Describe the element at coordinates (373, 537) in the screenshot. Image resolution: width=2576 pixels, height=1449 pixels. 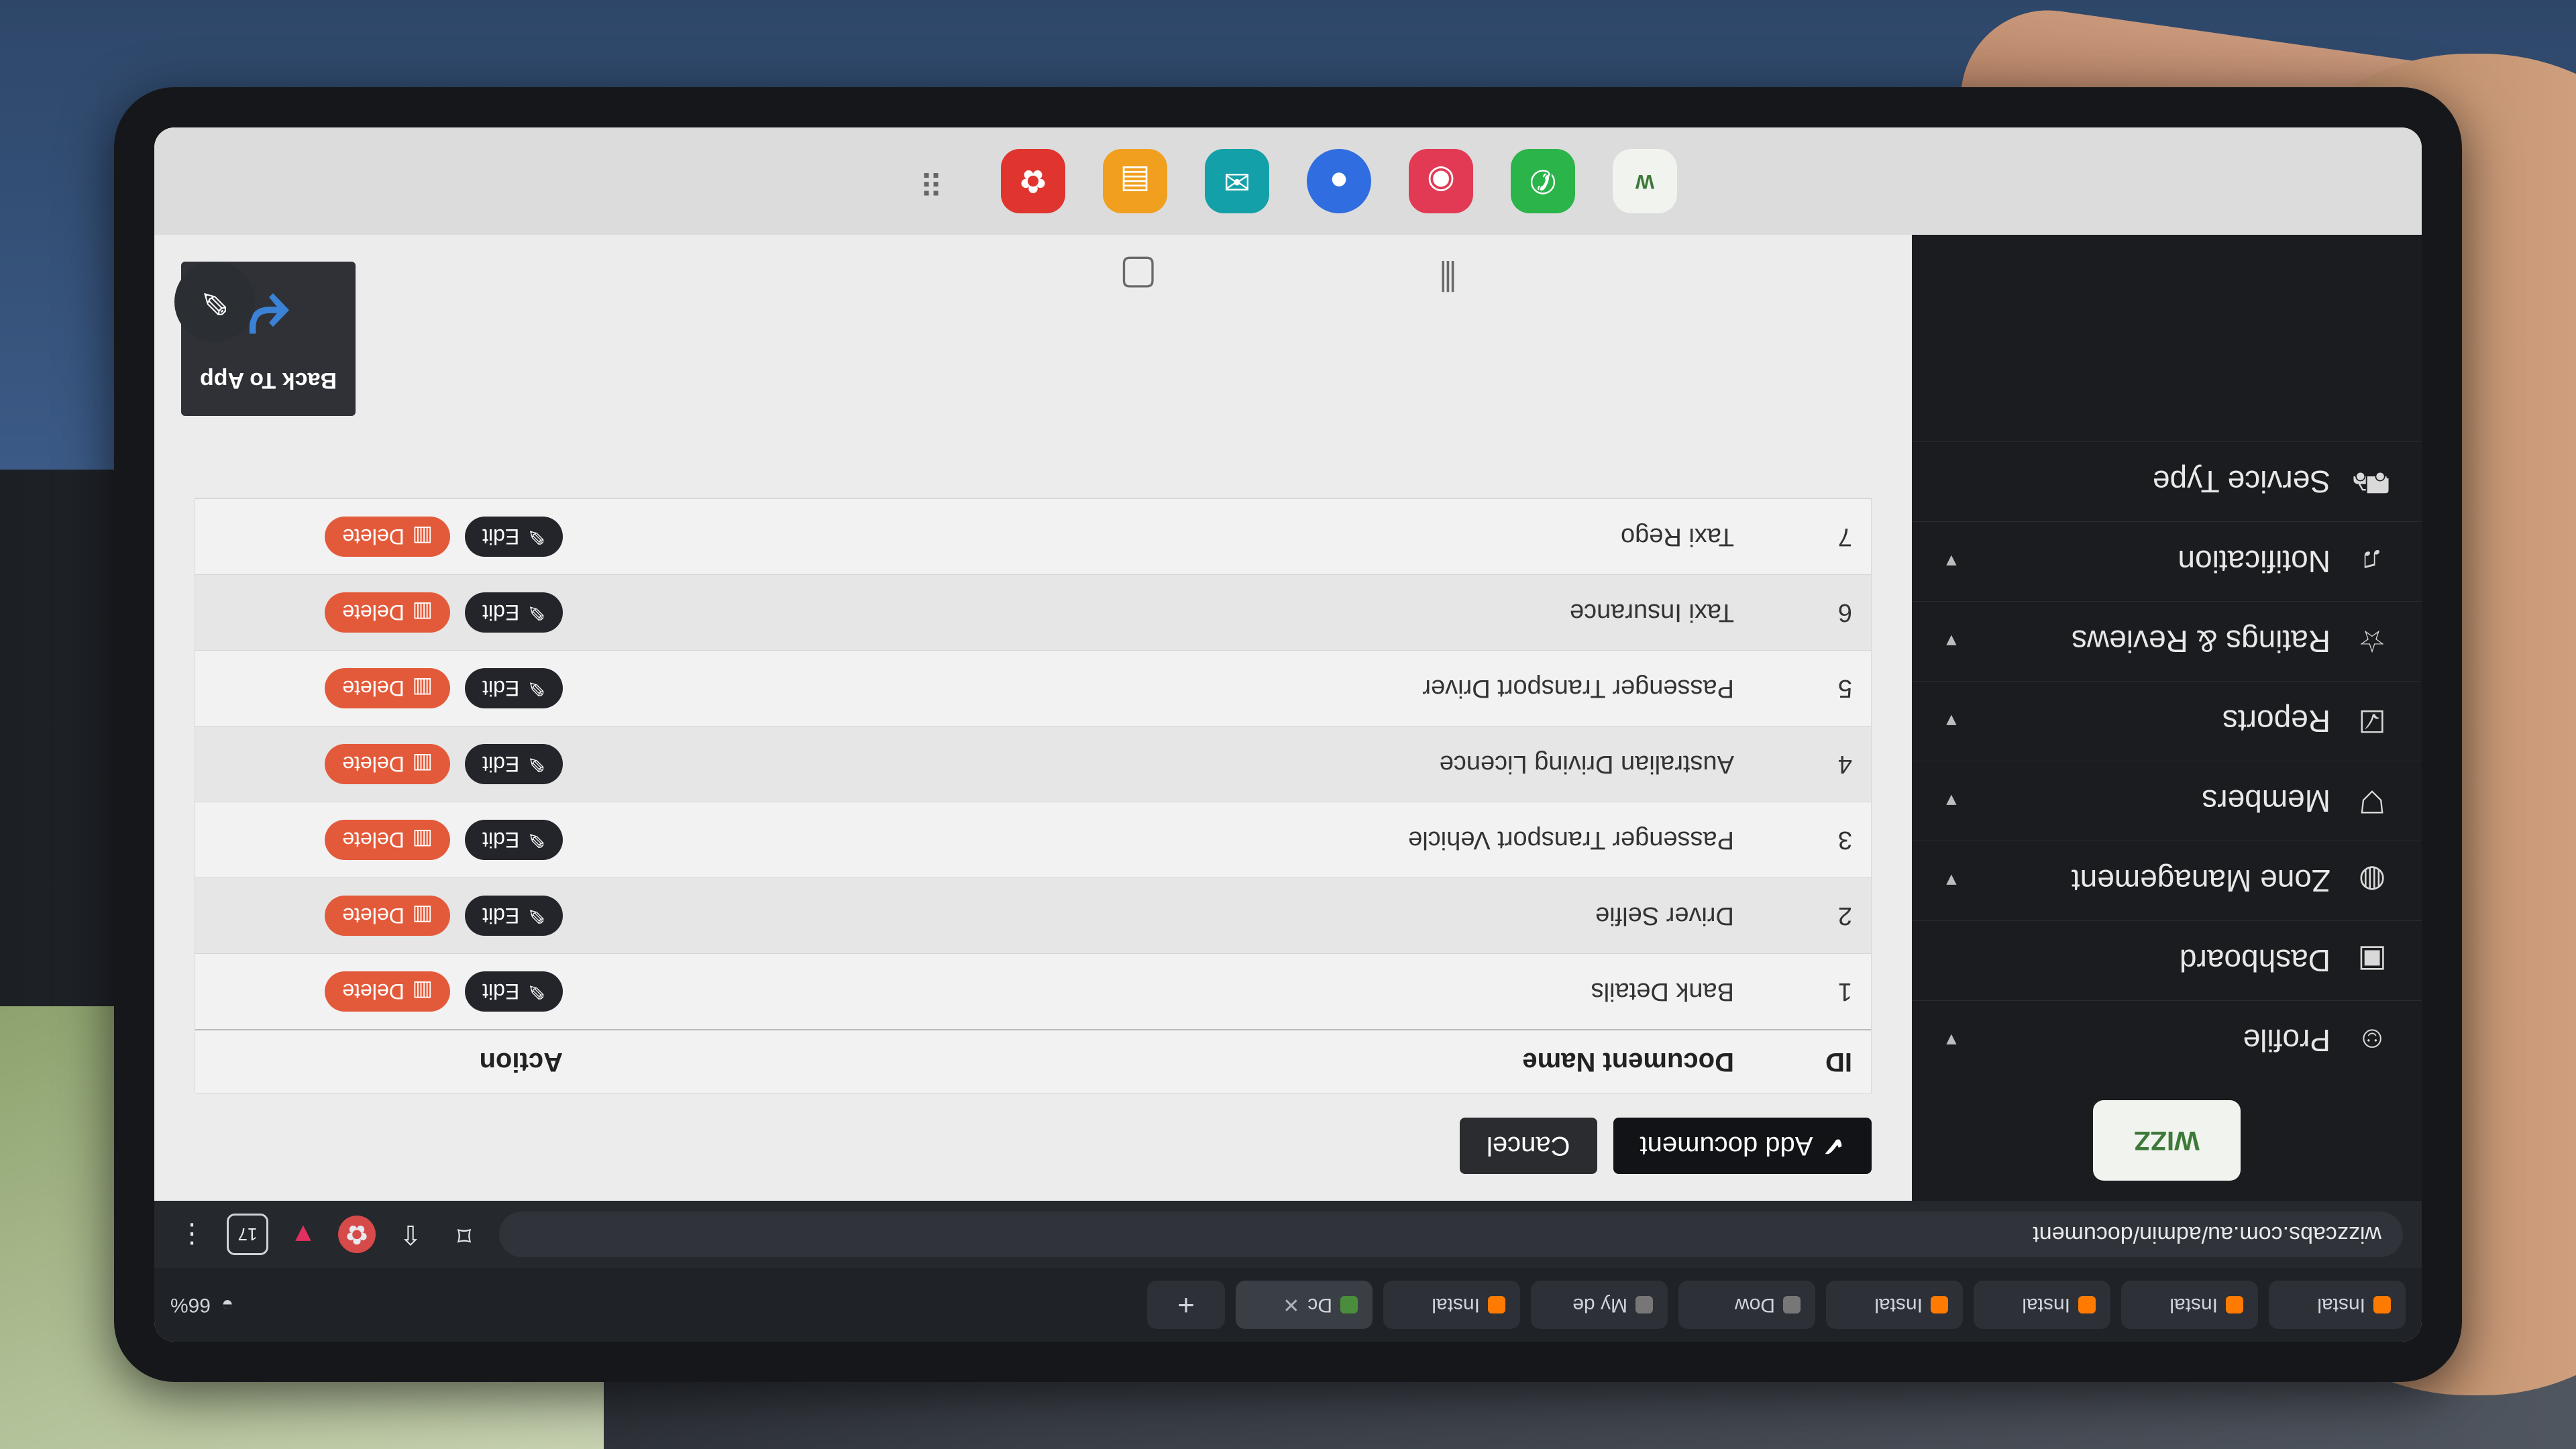
I see `delete-label: Delete` at that location.